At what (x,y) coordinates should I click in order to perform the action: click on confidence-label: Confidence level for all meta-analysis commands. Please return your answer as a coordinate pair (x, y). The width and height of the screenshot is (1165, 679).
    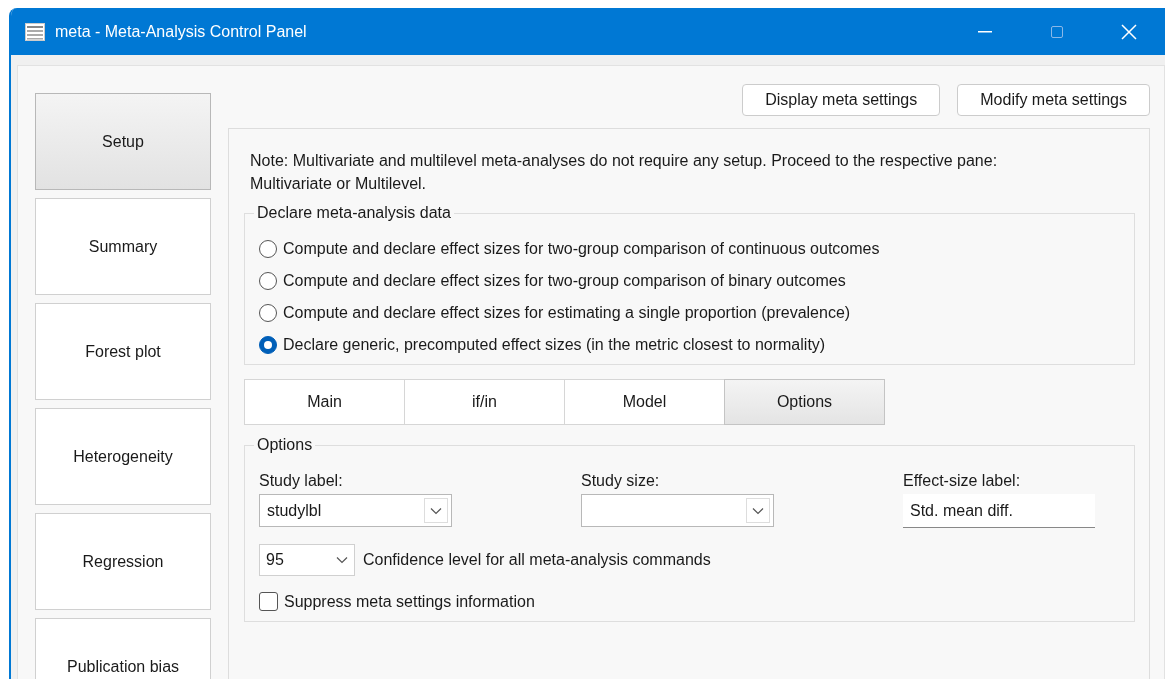
    Looking at the image, I should click on (537, 560).